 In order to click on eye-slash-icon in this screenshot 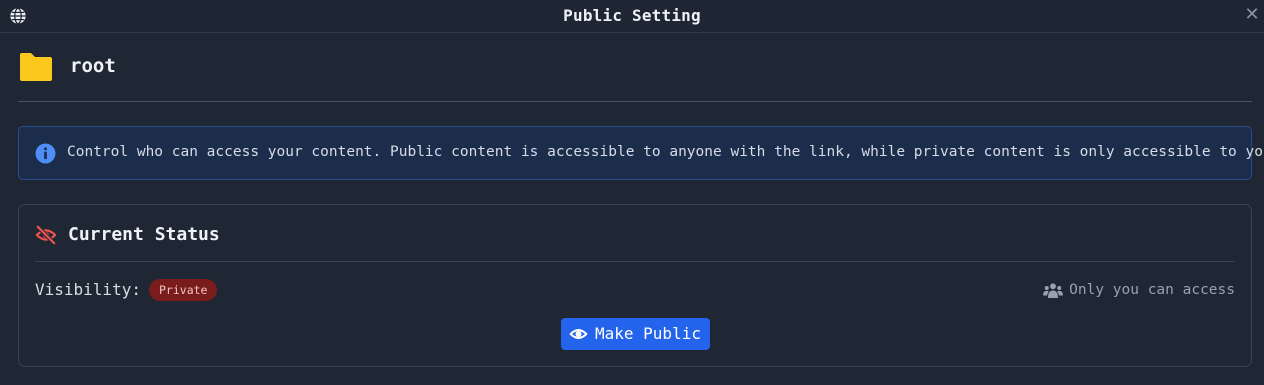, I will do `click(46, 235)`.